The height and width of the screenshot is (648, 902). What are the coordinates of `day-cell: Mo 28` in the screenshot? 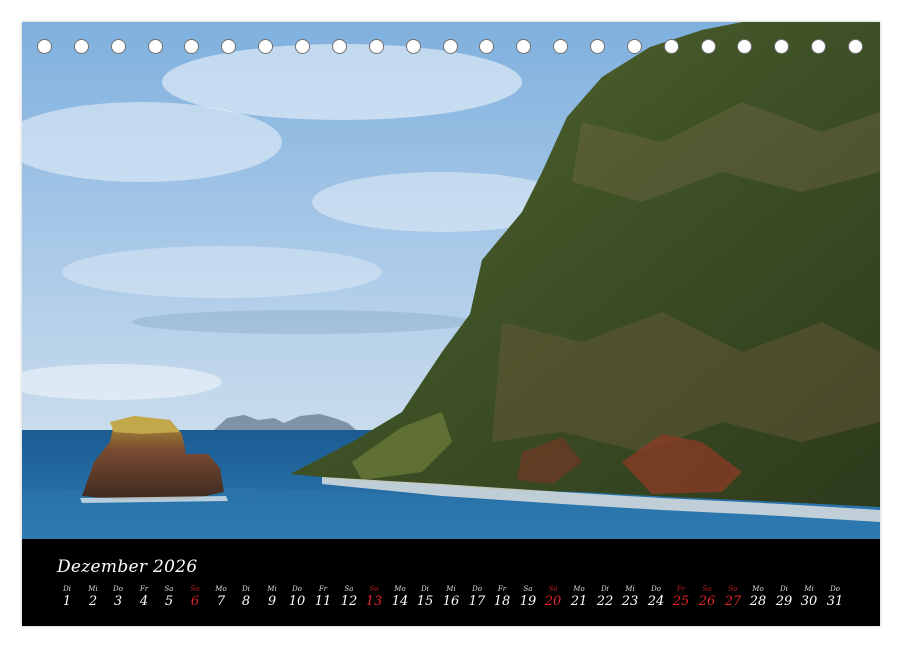 It's located at (758, 597).